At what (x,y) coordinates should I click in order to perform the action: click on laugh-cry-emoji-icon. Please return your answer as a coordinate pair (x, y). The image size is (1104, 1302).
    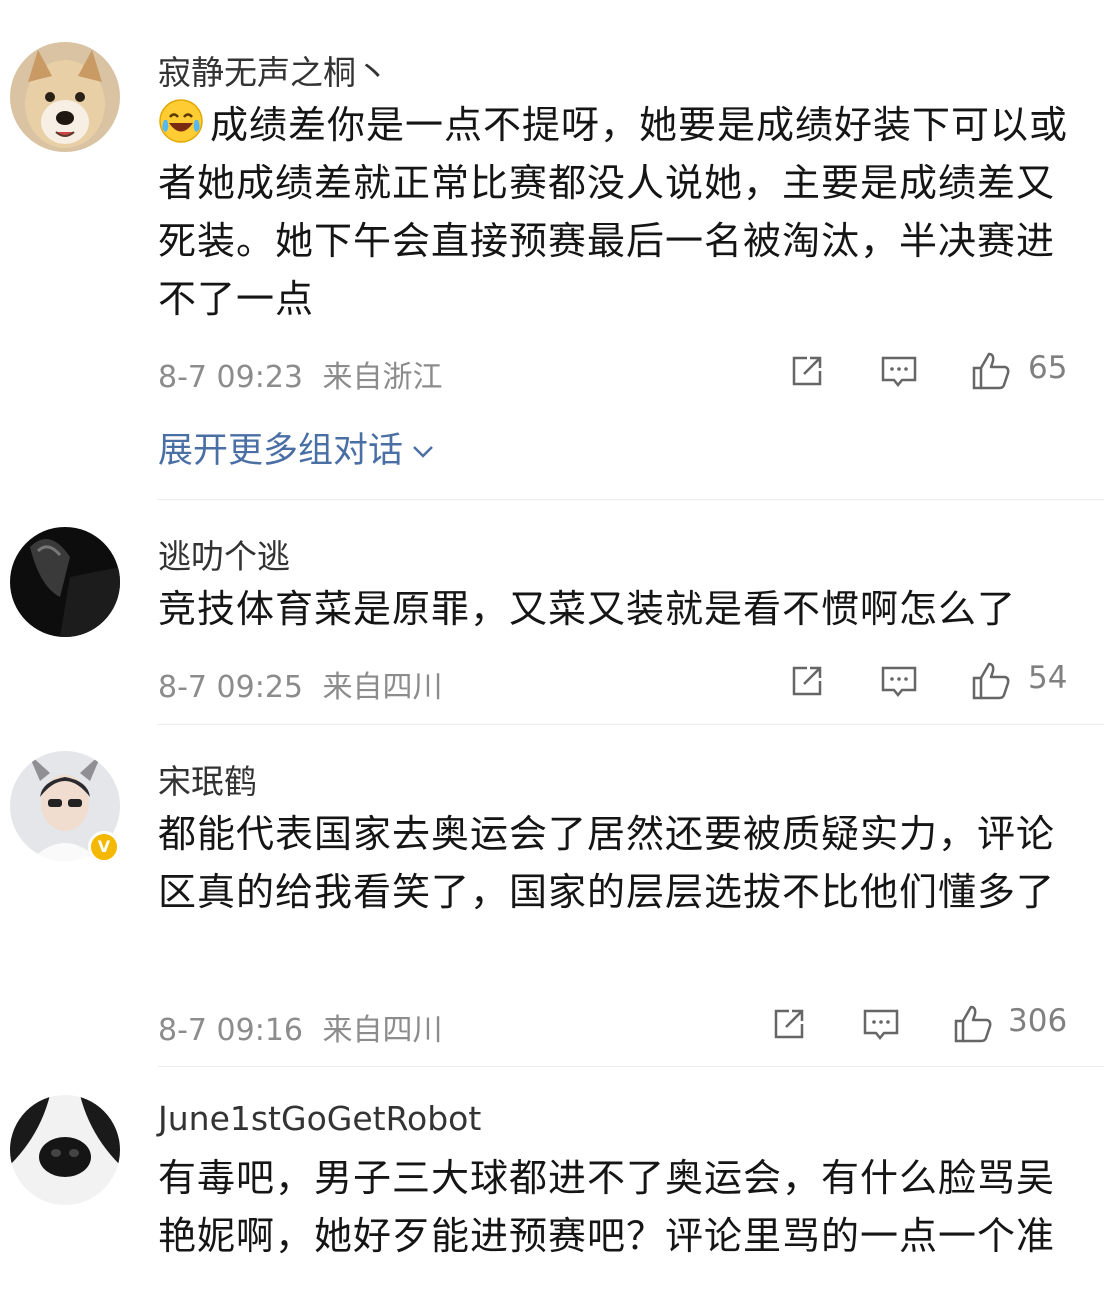
    Looking at the image, I should click on (181, 121).